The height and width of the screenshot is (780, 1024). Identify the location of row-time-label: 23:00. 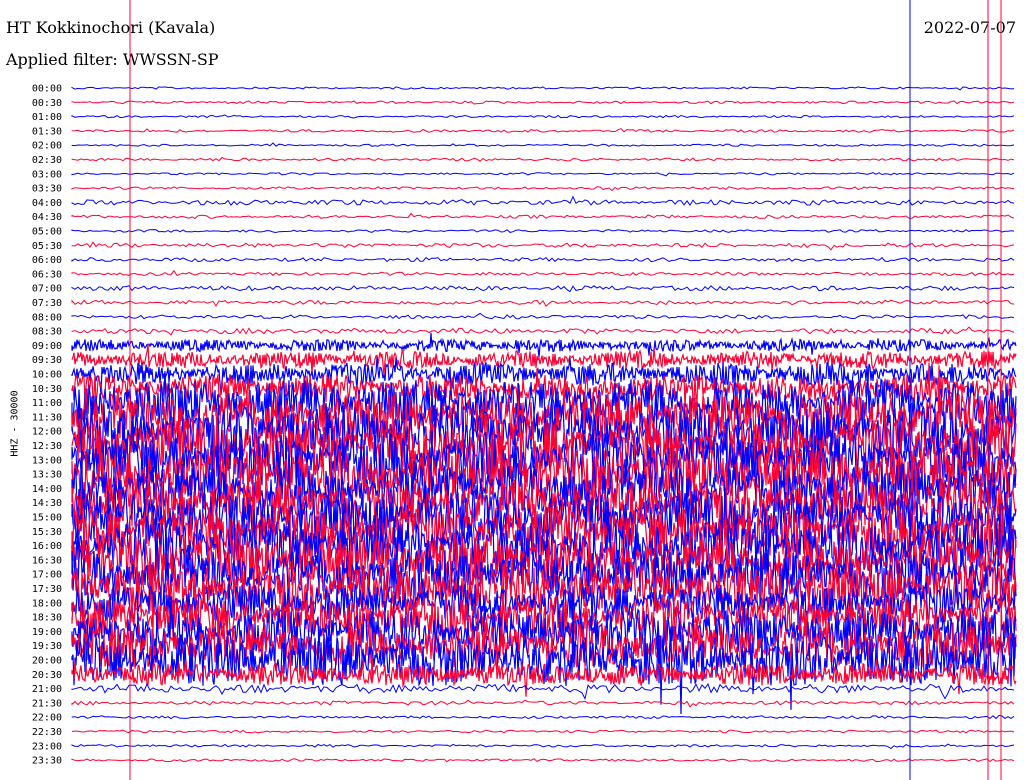
(47, 746).